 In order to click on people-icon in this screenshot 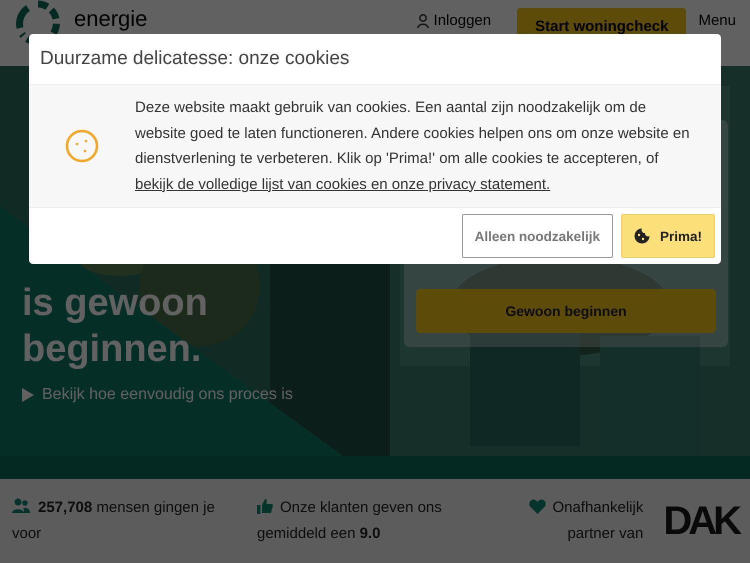, I will do `click(21, 506)`.